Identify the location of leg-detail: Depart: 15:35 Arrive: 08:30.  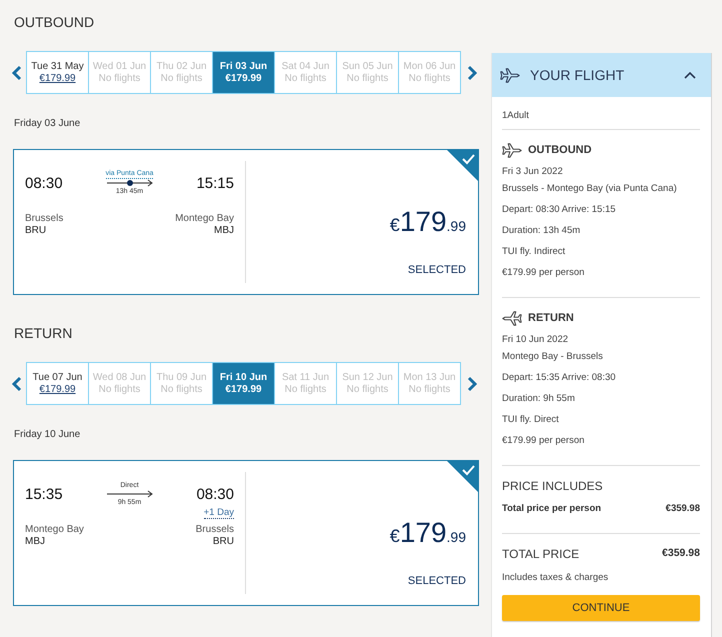
(559, 378).